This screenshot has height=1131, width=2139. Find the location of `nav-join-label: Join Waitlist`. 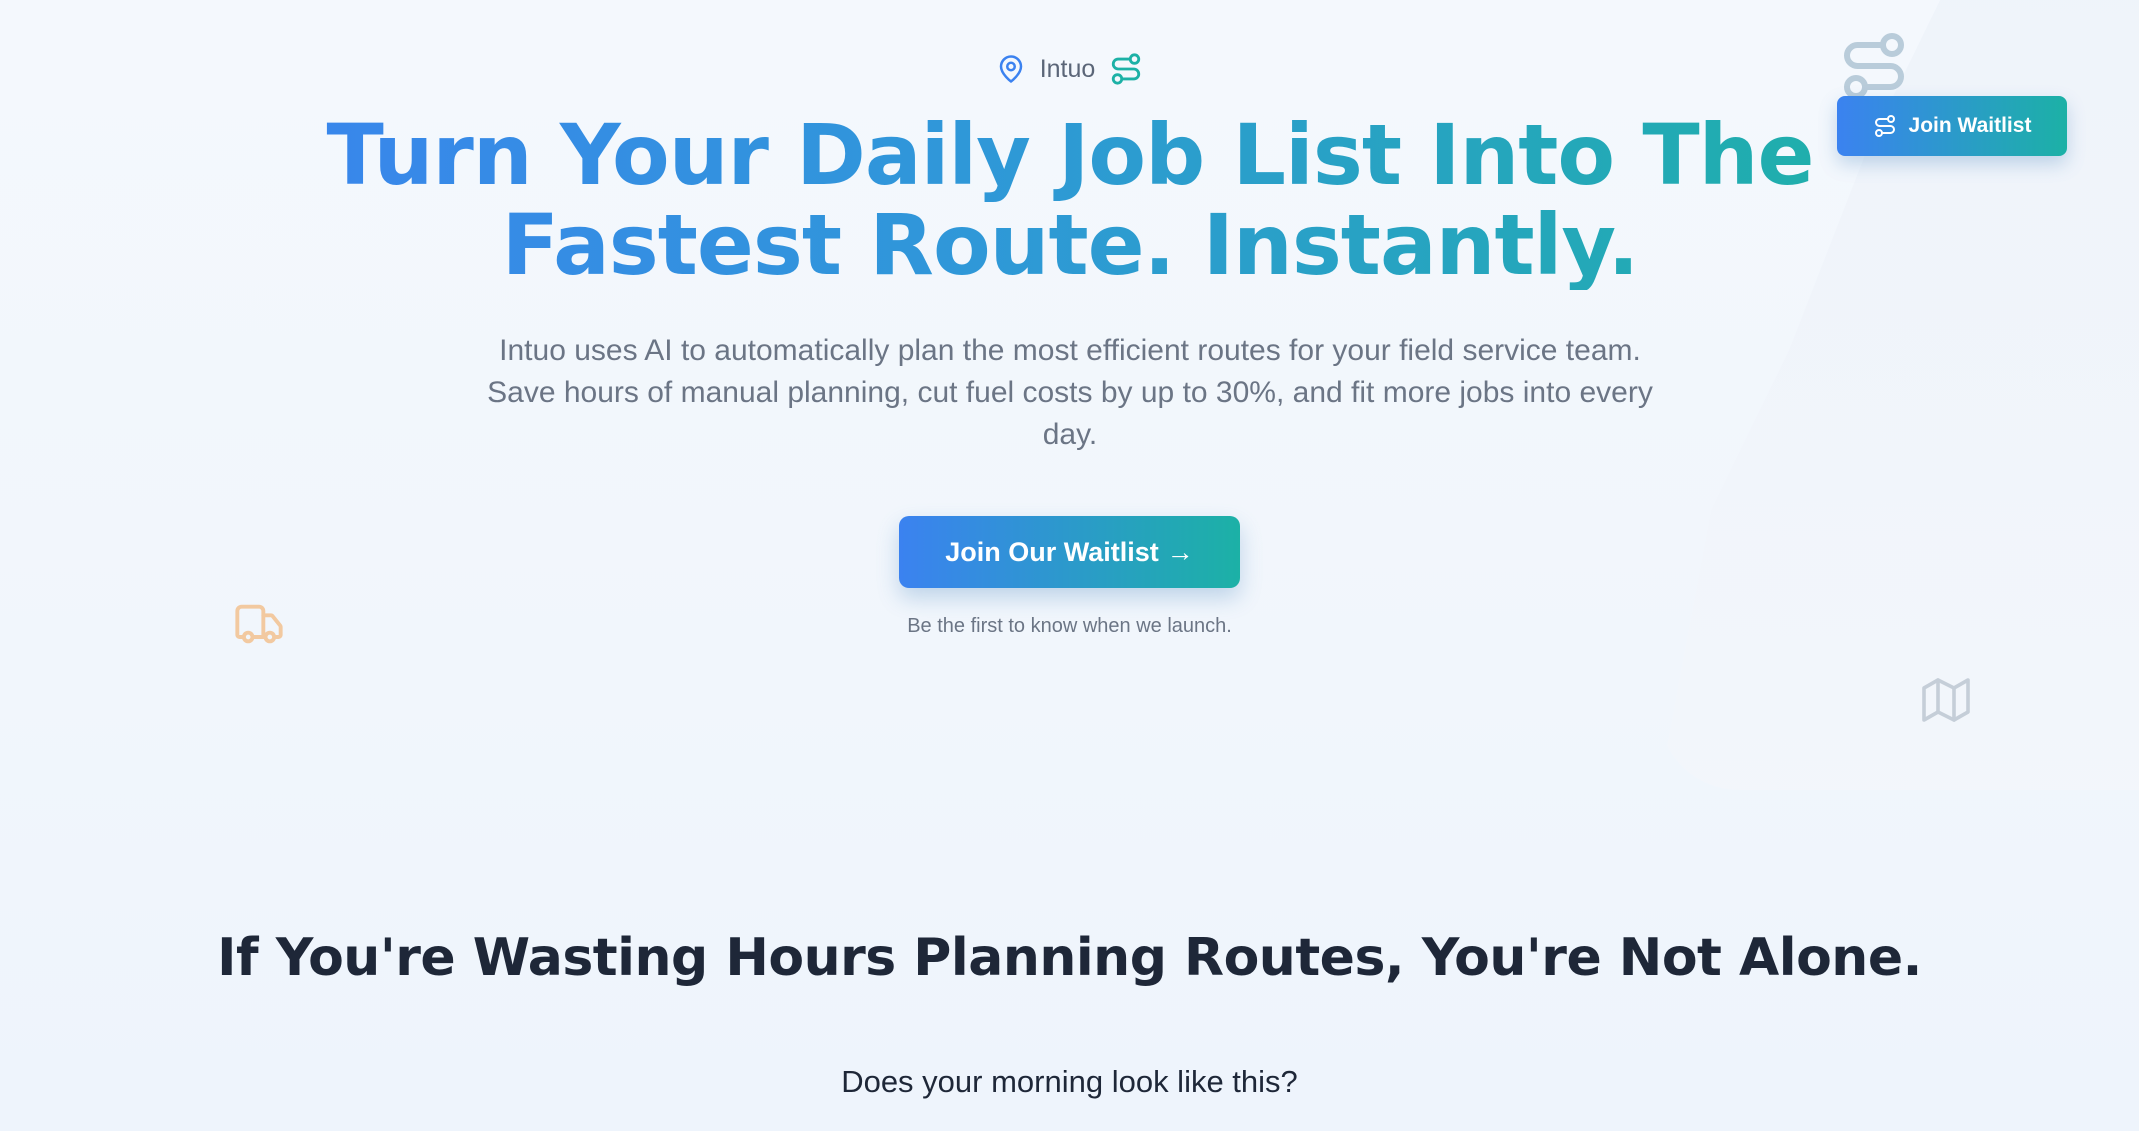

nav-join-label: Join Waitlist is located at coordinates (1970, 125).